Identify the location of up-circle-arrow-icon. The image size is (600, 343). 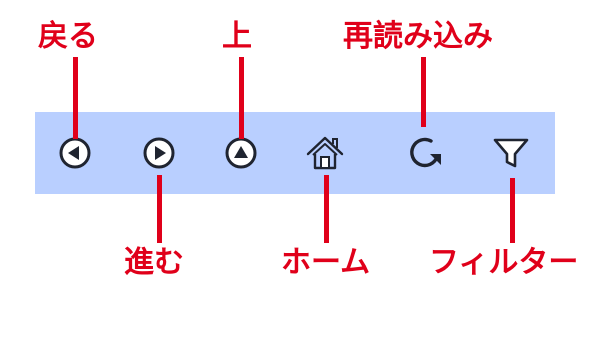
(241, 153).